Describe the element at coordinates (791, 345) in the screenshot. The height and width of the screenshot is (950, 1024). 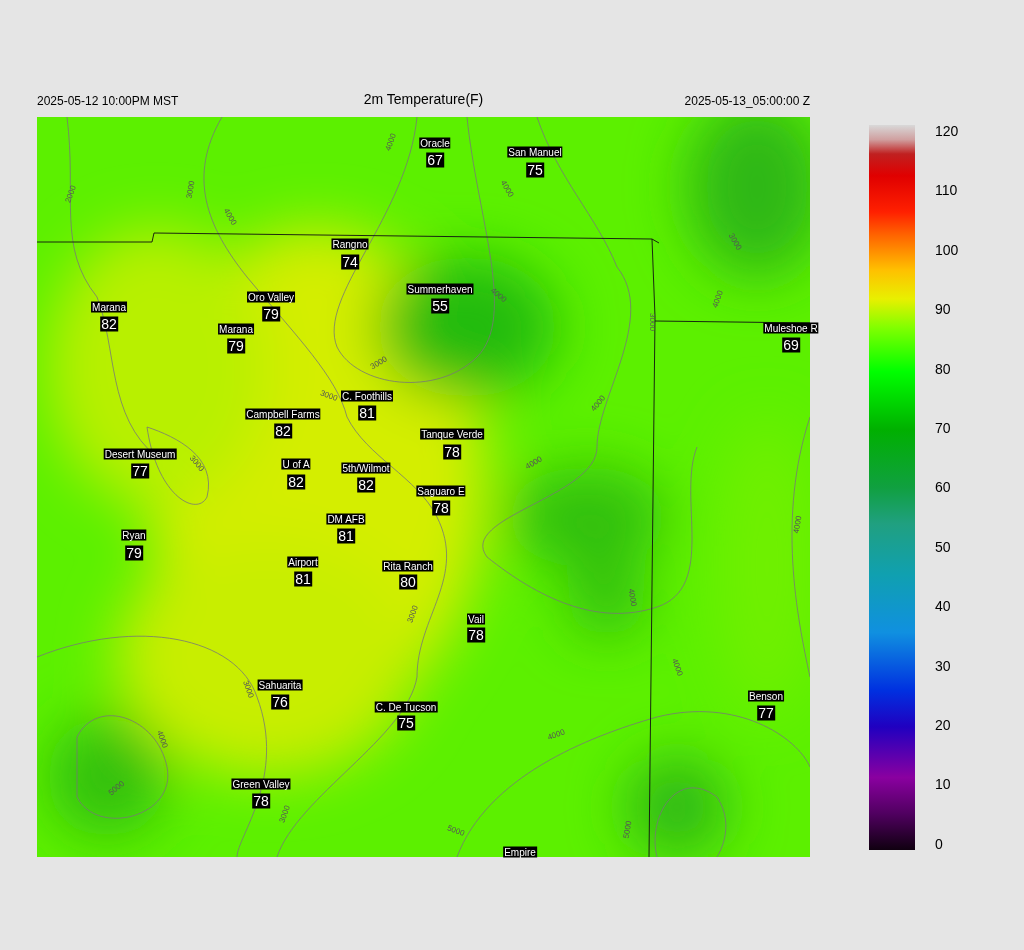
I see `temperature-value: 69` at that location.